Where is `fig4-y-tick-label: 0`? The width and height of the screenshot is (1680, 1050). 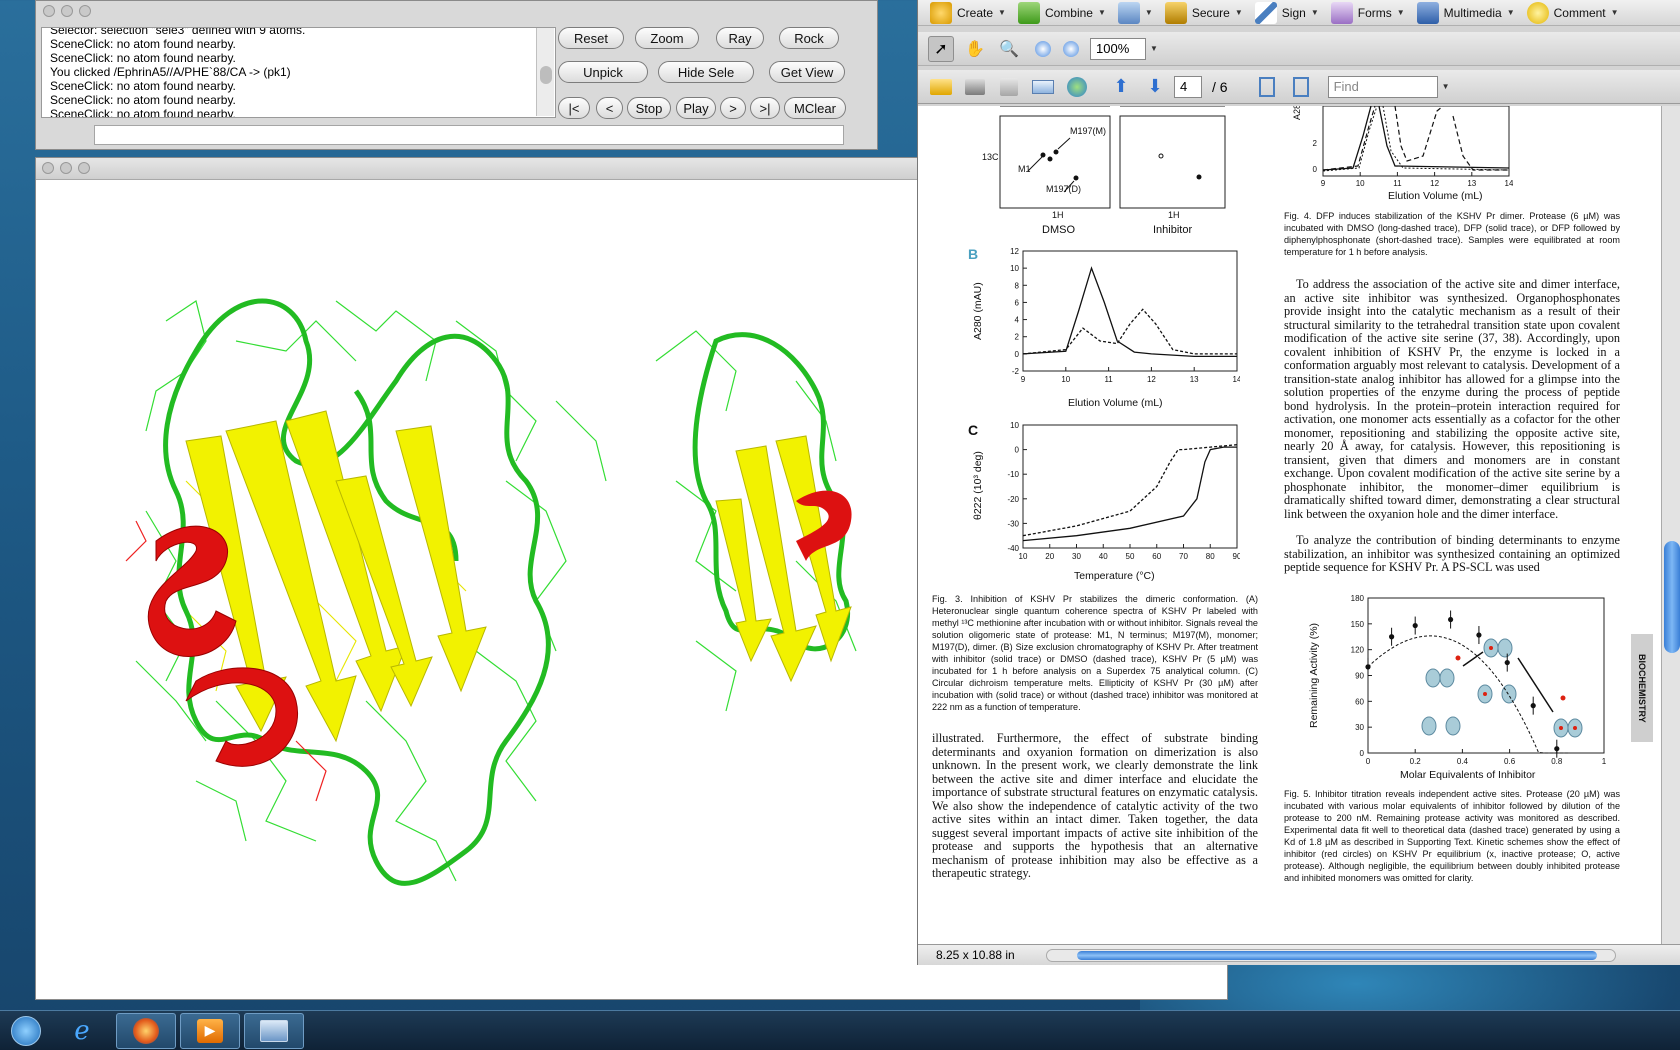
fig4-y-tick-label: 0 is located at coordinates (1315, 169).